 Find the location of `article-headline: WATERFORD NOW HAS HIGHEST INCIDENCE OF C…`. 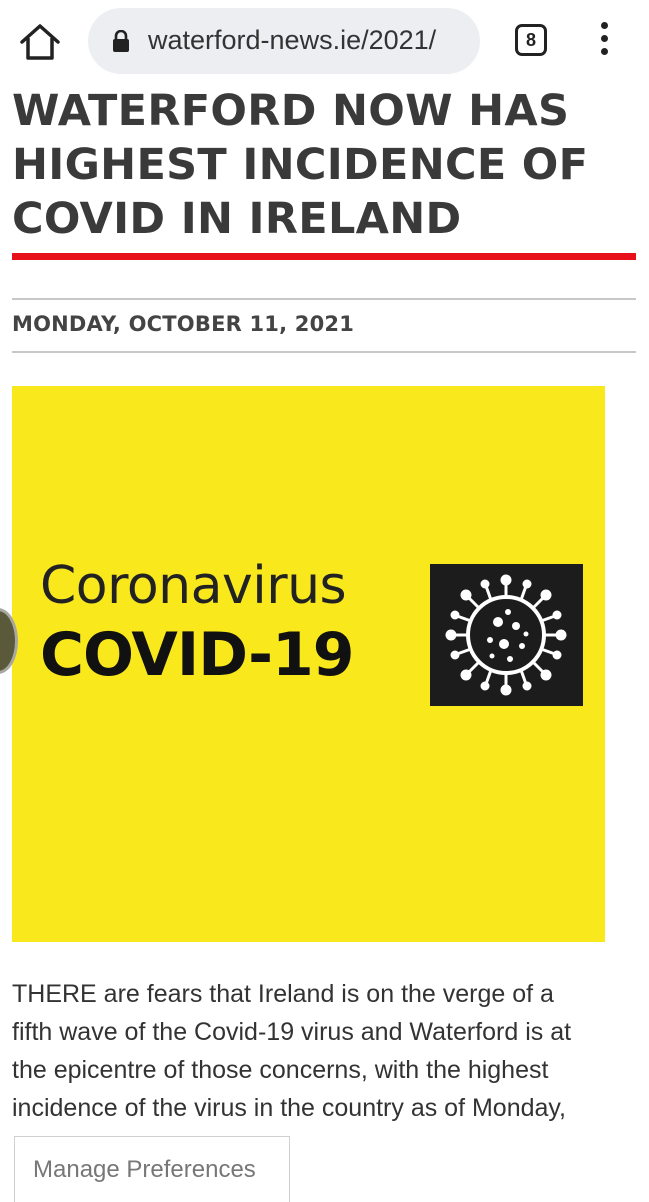

article-headline: WATERFORD NOW HAS HIGHEST INCIDENCE OF C… is located at coordinates (327, 165).